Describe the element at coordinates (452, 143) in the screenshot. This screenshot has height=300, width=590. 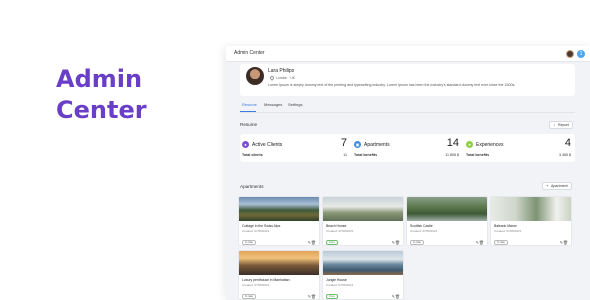
I see `stat-value: 14` at that location.